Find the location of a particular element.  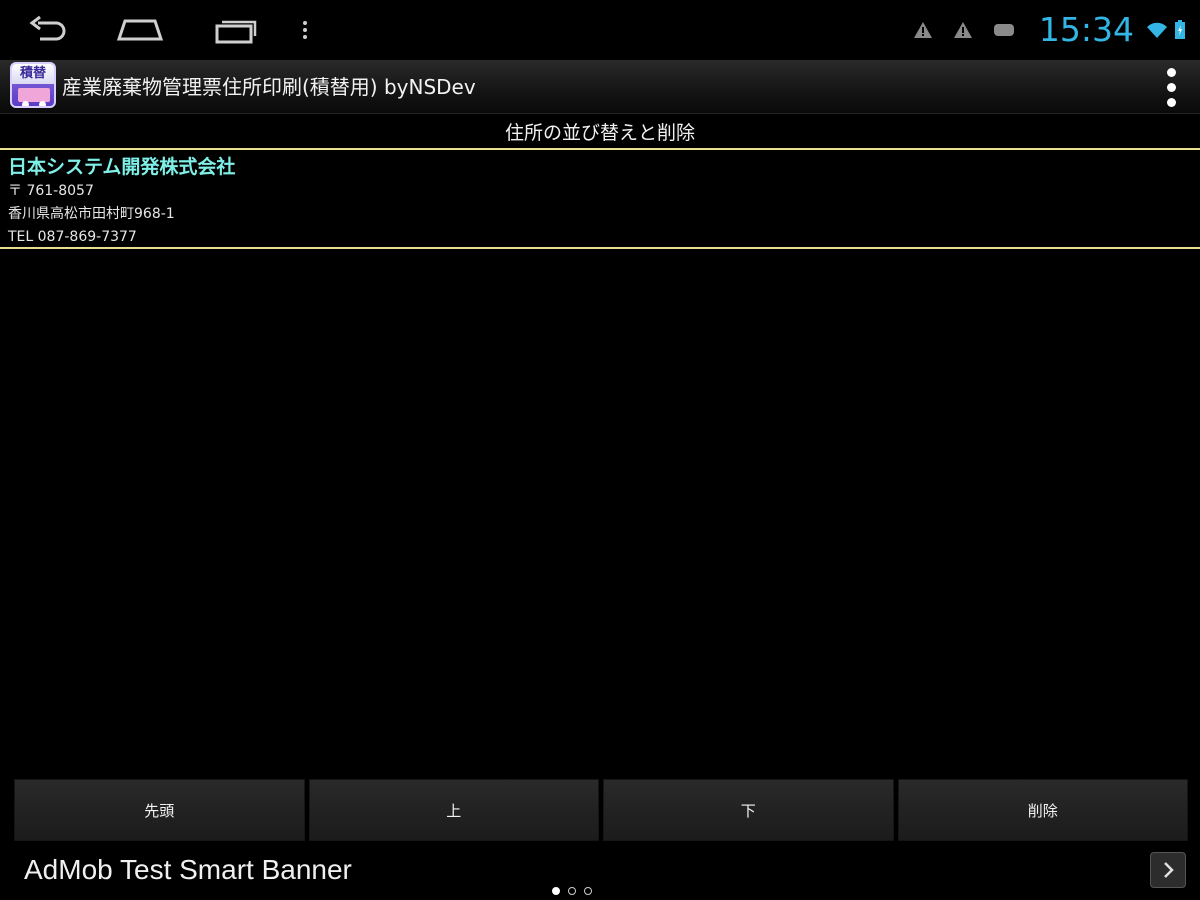

button-bar: 先頭 上 下 削除 is located at coordinates (601, 810).